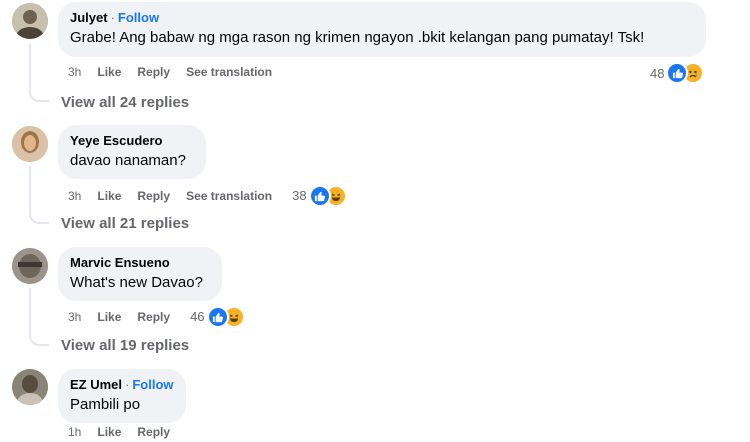 Image resolution: width=750 pixels, height=442 pixels. I want to click on reaction-summary: 38, so click(319, 196).